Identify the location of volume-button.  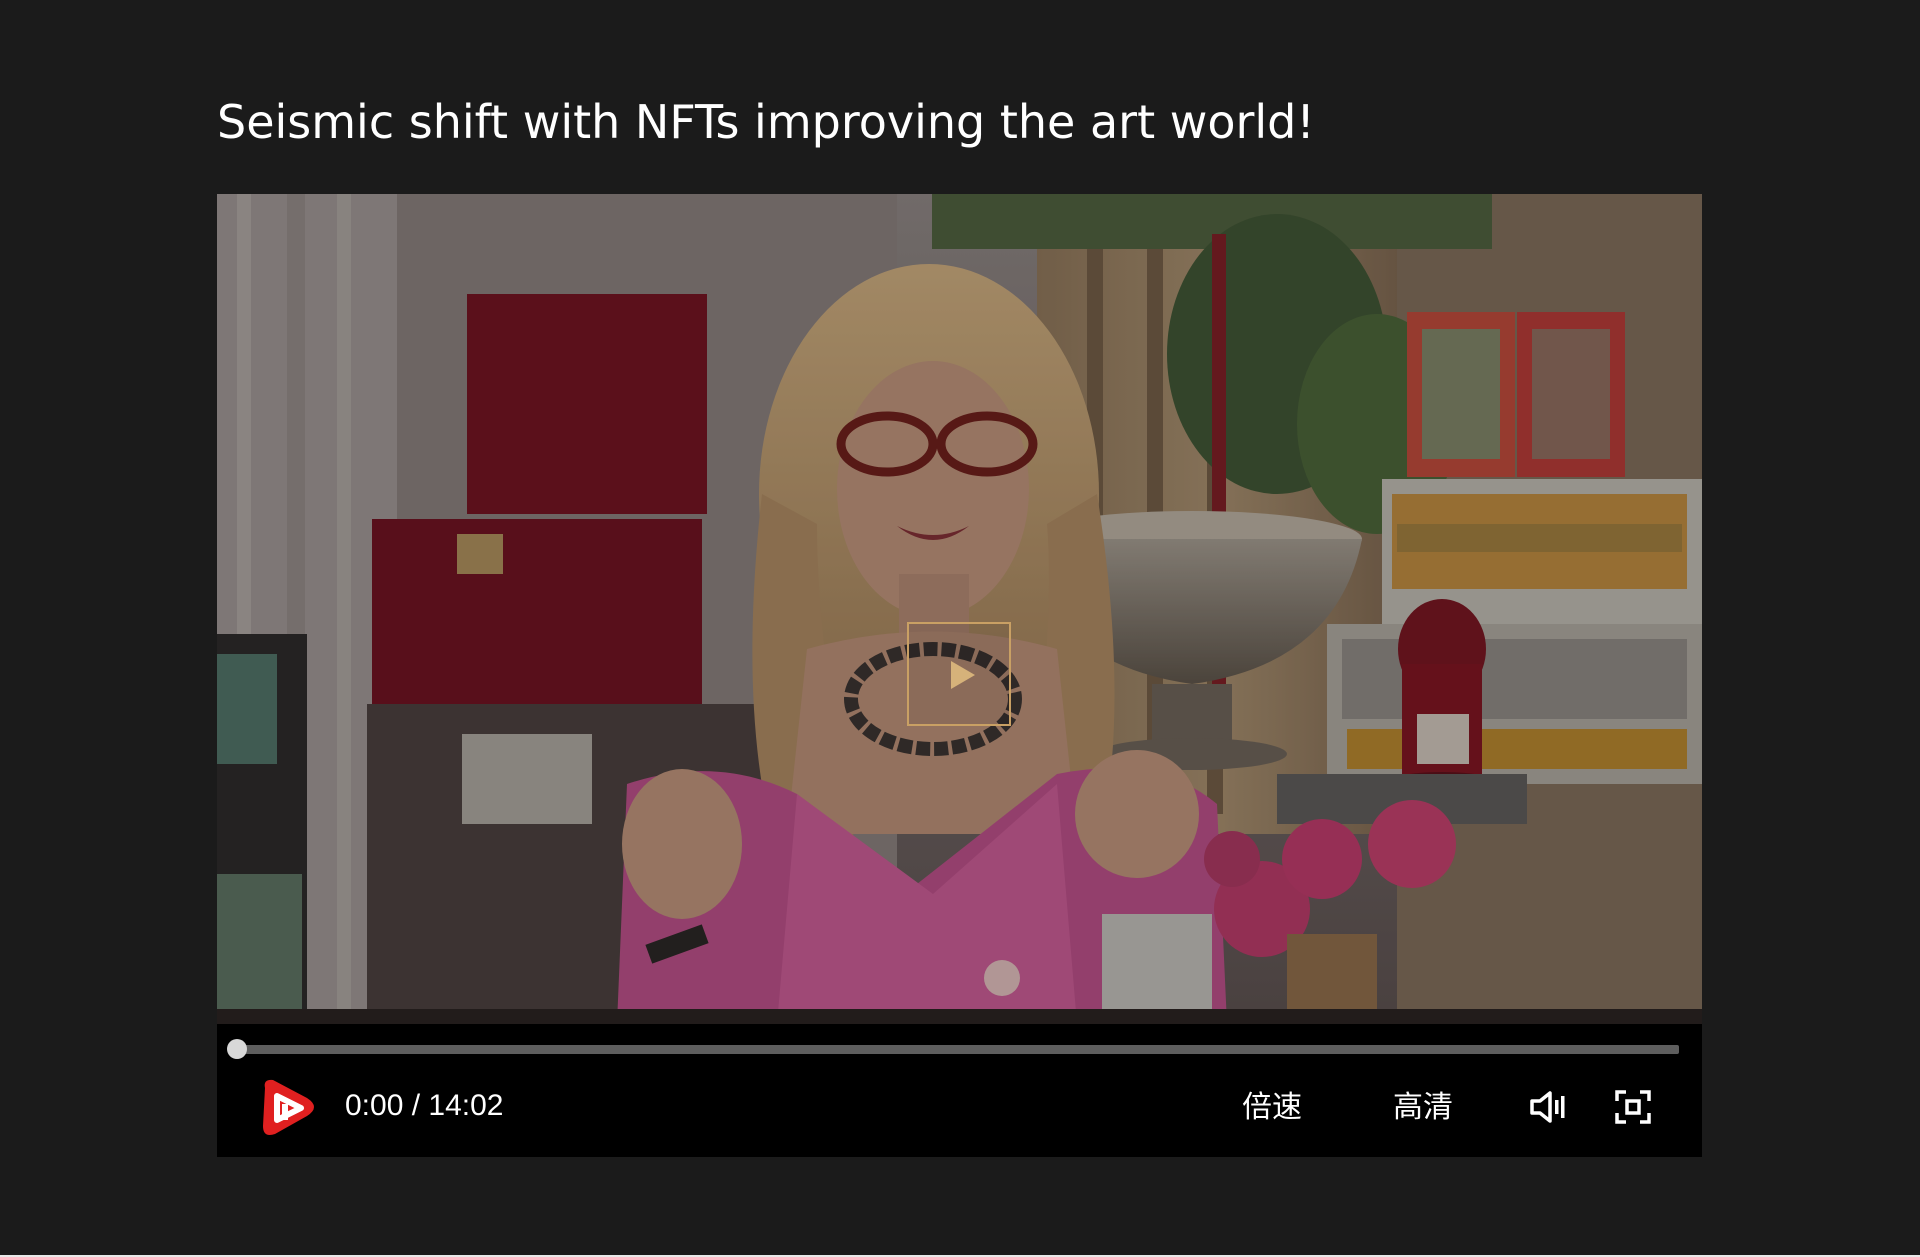
(1548, 1107).